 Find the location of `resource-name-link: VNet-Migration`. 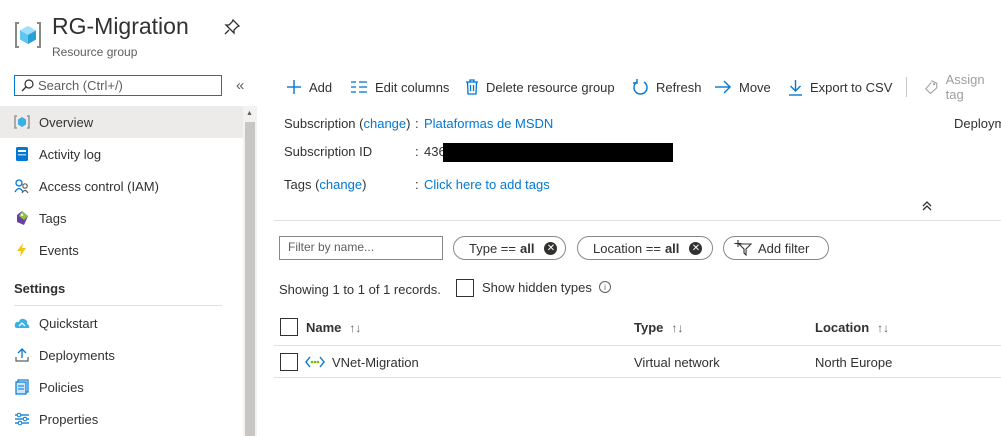

resource-name-link: VNet-Migration is located at coordinates (375, 362).